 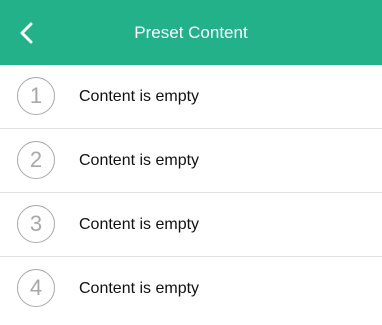 What do you see at coordinates (36, 224) in the screenshot?
I see `number-badge: 3` at bounding box center [36, 224].